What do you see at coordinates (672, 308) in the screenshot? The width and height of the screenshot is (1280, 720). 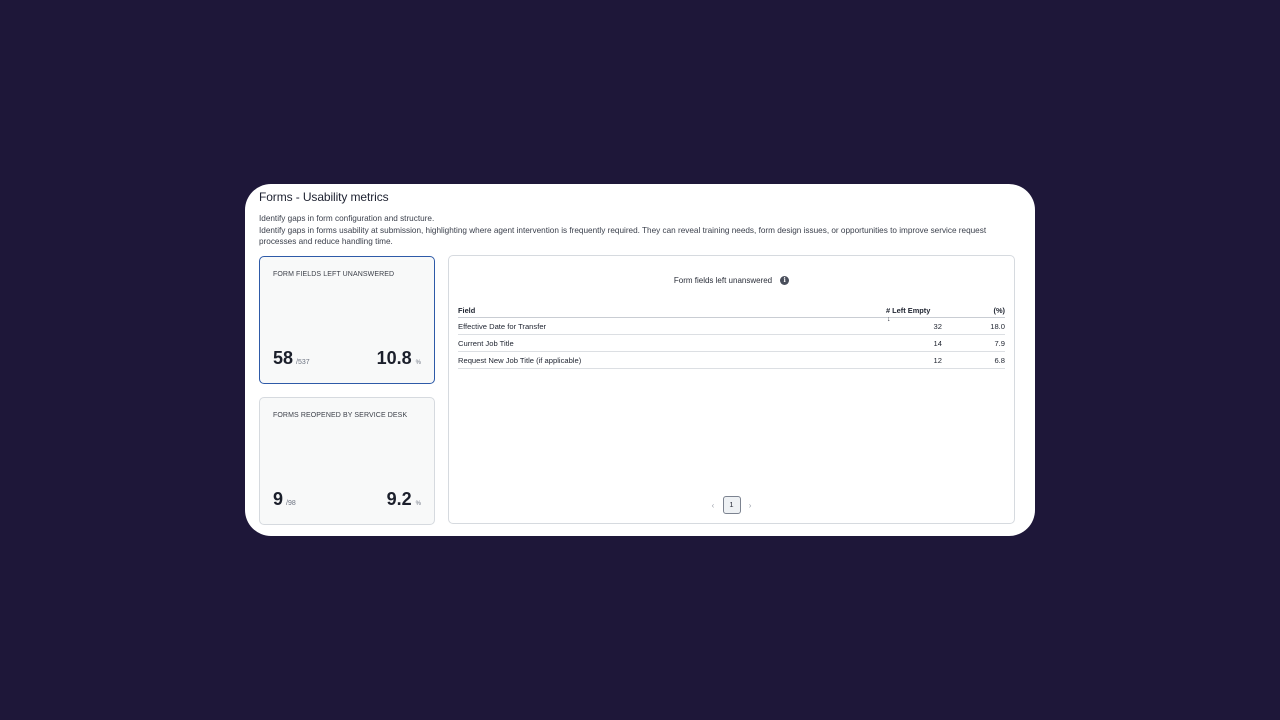 I see `column-header-field: Field` at bounding box center [672, 308].